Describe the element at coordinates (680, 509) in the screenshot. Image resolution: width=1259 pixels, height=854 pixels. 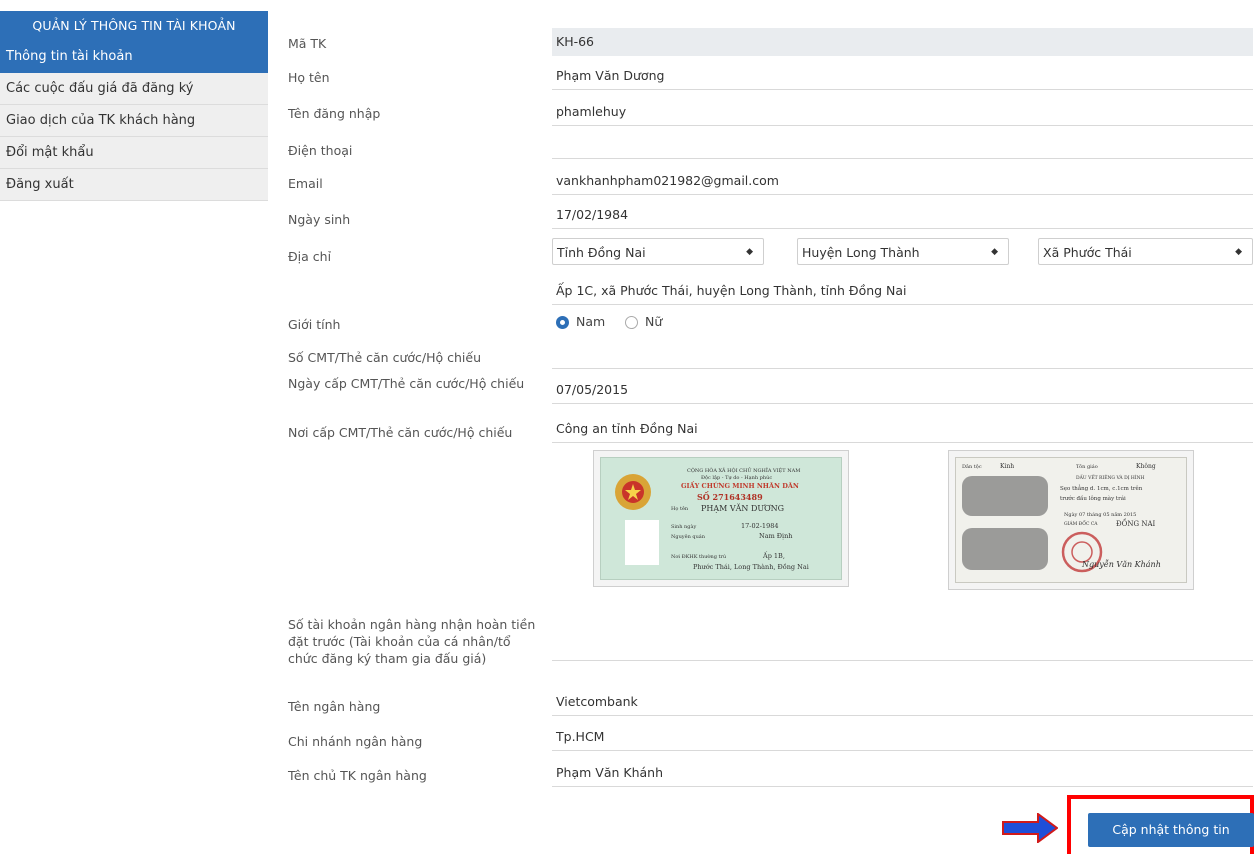
I see `card-front-name-label: Họ tên` at that location.